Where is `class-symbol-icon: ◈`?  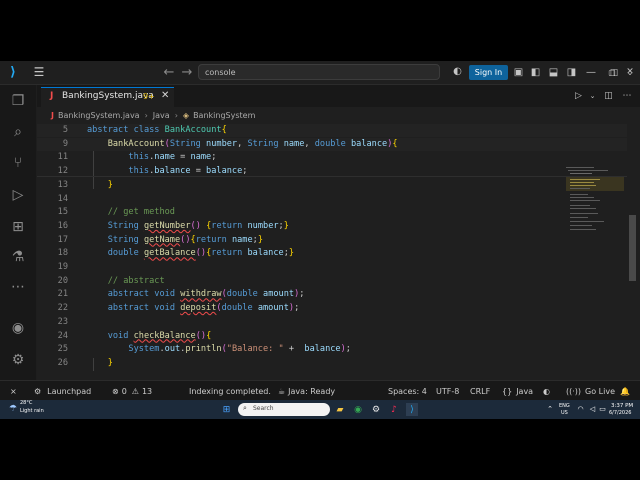 class-symbol-icon: ◈ is located at coordinates (186, 115).